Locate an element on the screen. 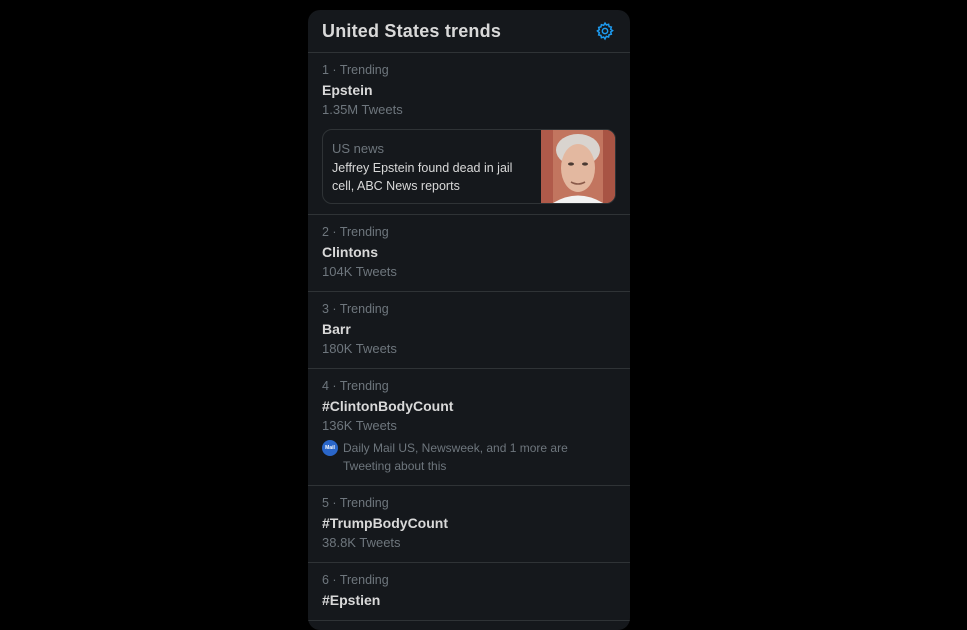 This screenshot has height=630, width=967. trend-name: Epstein is located at coordinates (347, 90).